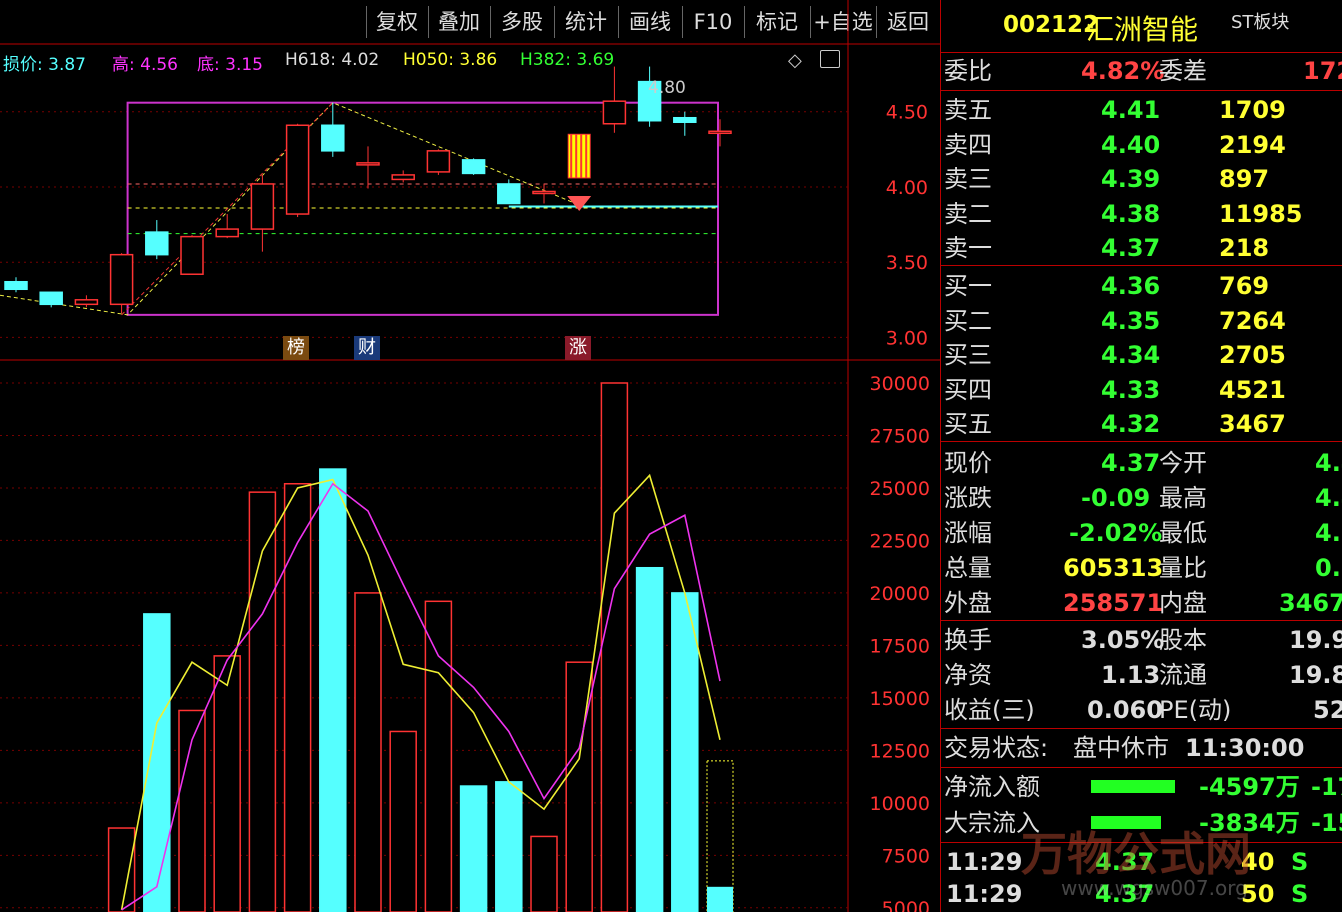  What do you see at coordinates (900, 436) in the screenshot?
I see `volume-tick-label: 27500` at bounding box center [900, 436].